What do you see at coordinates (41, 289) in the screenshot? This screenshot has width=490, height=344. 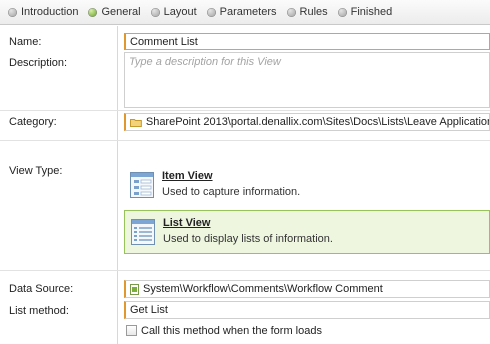 I see `data-source-label: Data Source:` at bounding box center [41, 289].